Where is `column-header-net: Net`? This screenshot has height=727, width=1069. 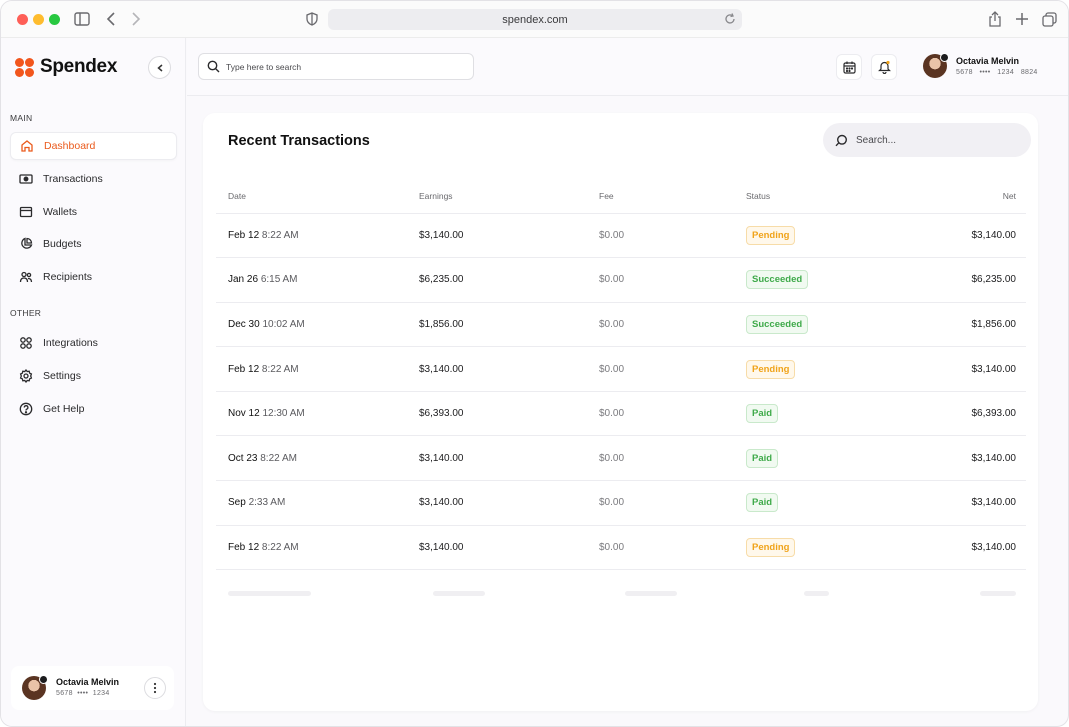
column-header-net: Net is located at coordinates (961, 196).